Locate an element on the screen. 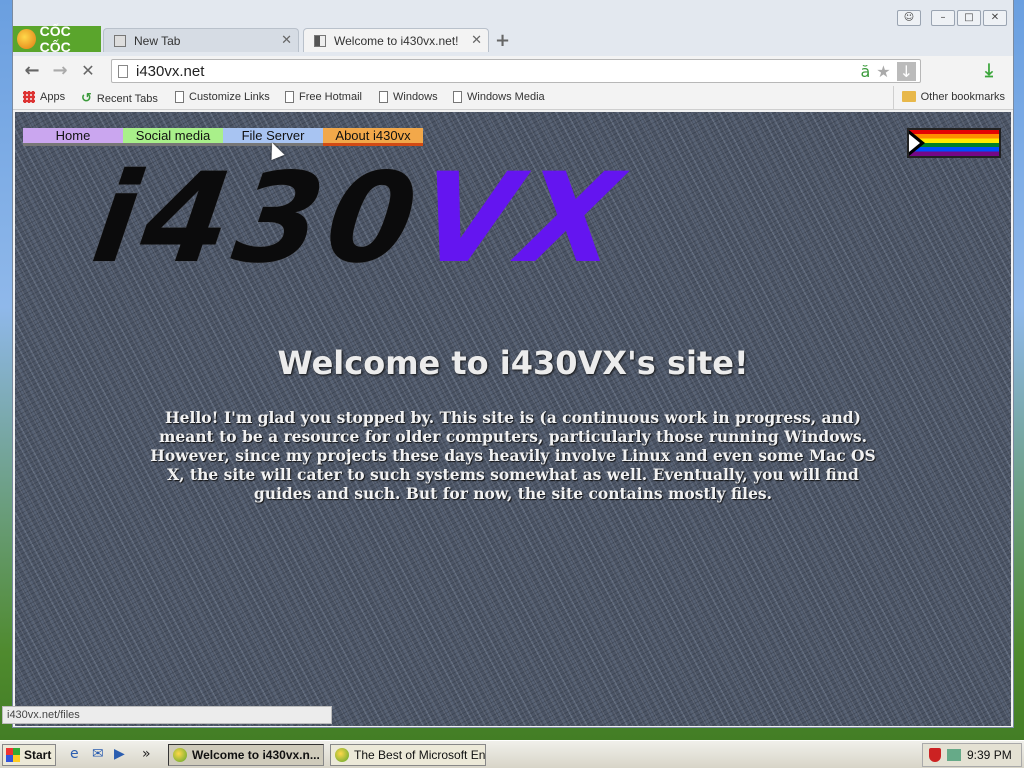  system-tray: 9:39 PM is located at coordinates (972, 755).